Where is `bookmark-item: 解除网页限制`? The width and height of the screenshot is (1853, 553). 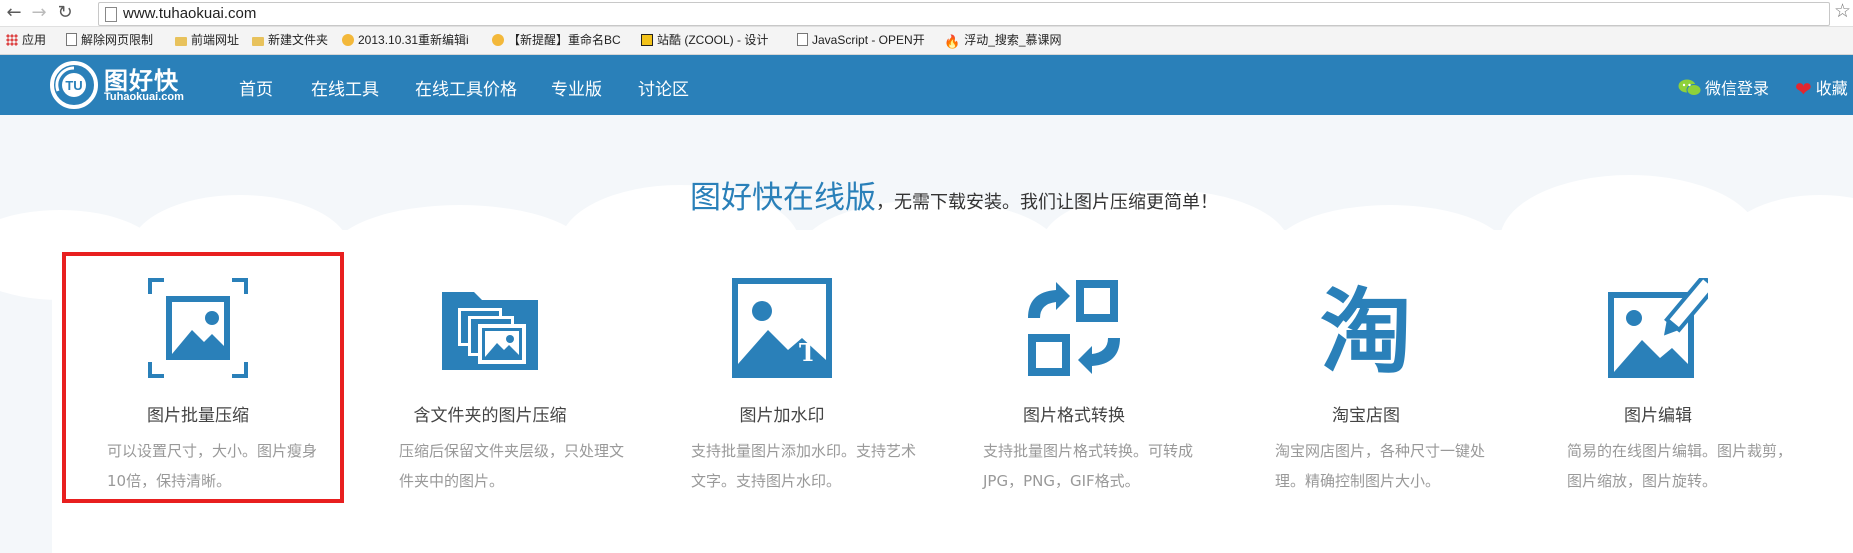
bookmark-item: 解除网页限制 is located at coordinates (109, 40).